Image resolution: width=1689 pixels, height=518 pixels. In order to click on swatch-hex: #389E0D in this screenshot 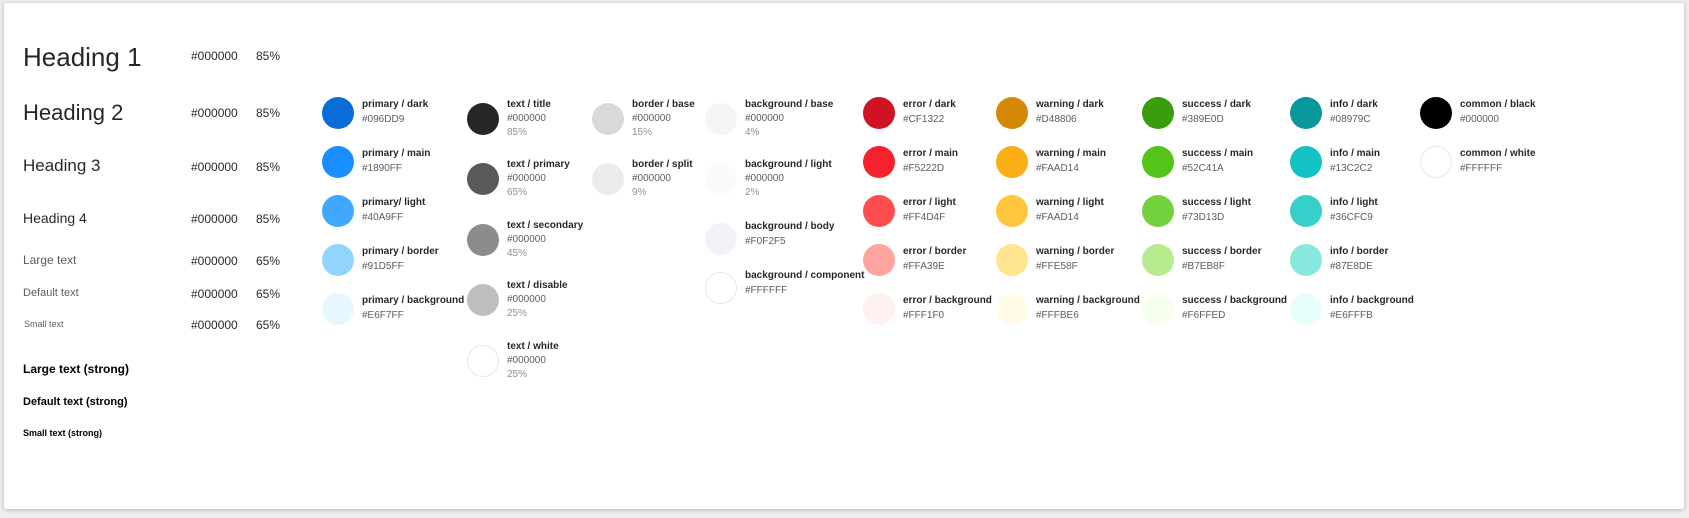, I will do `click(1203, 119)`.